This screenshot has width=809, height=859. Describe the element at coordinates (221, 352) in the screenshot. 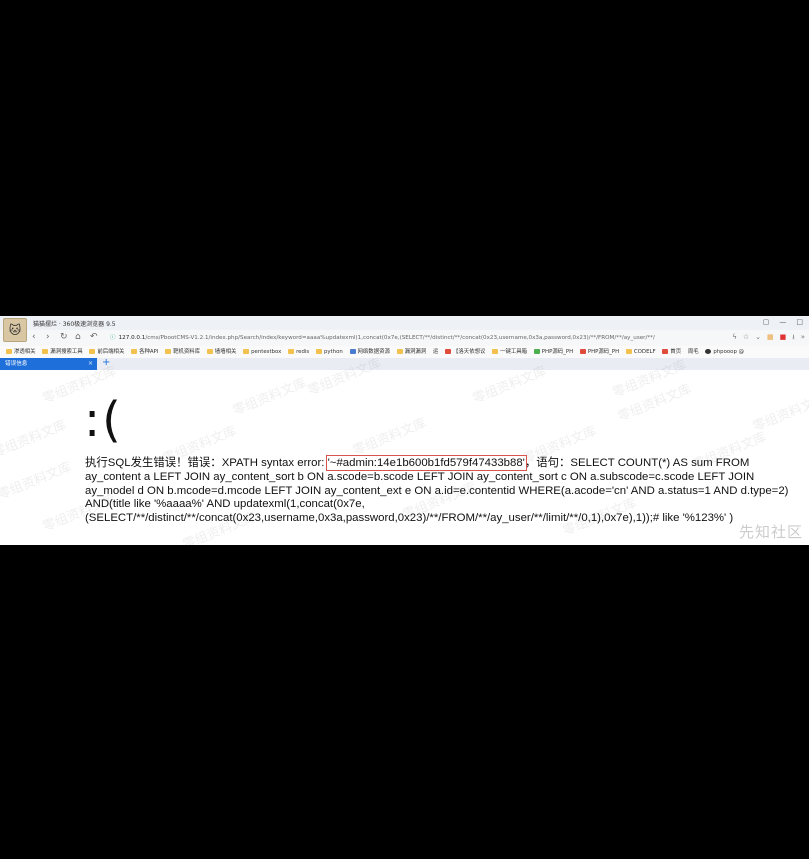

I see `bookmark-item: 墙墙相关` at that location.